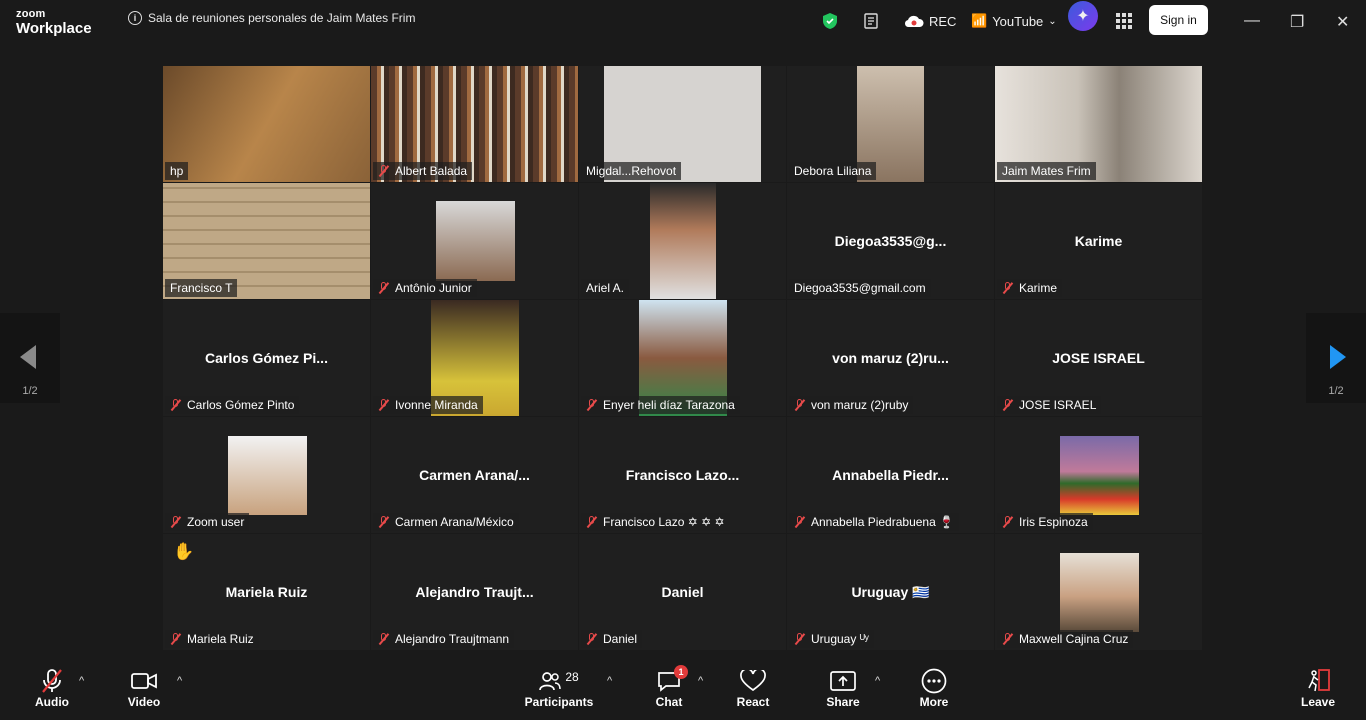  Describe the element at coordinates (1252, 21) in the screenshot. I see `minimize-icon: —` at that location.